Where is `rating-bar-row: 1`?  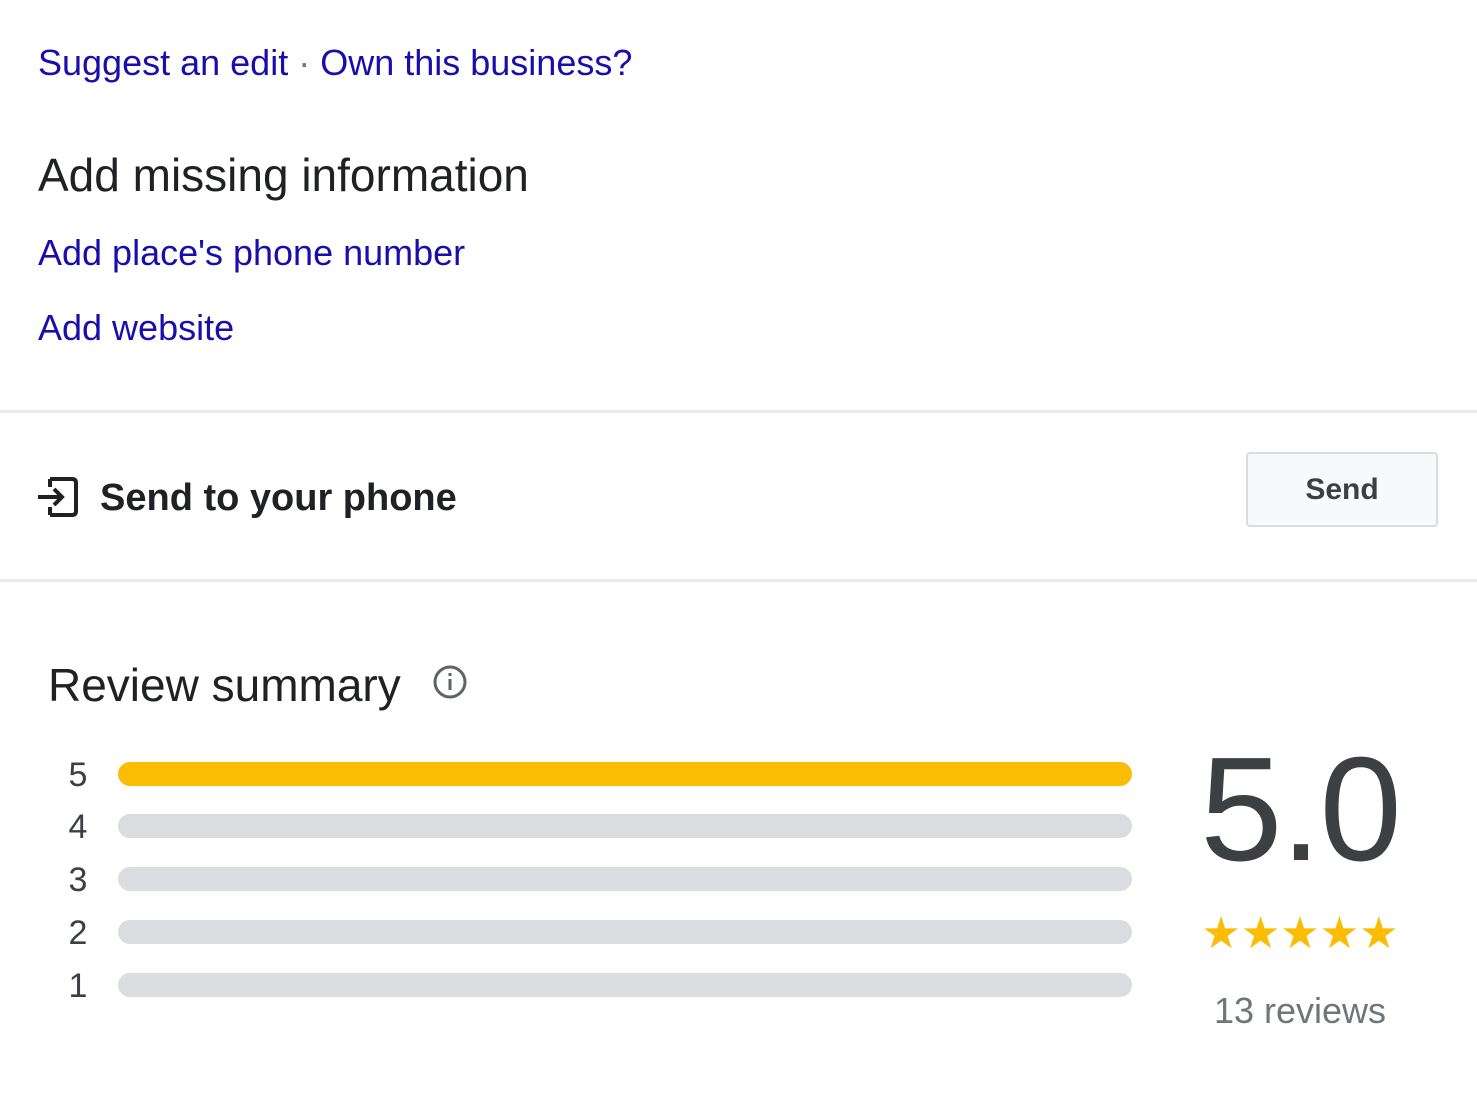 rating-bar-row: 1 is located at coordinates (600, 986).